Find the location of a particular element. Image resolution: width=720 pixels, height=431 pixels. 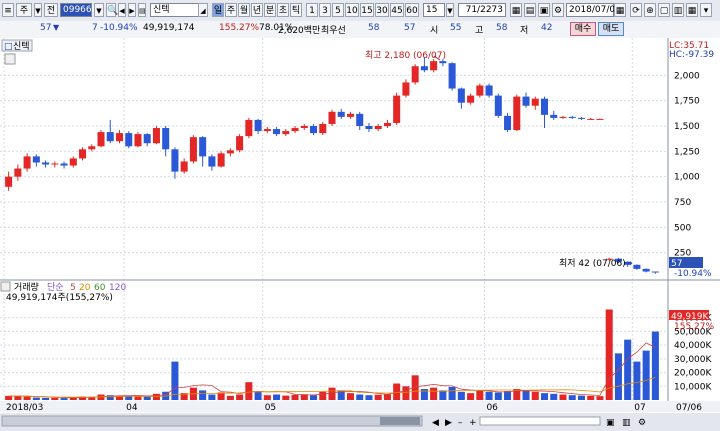

volume-legend-simple: 단순 is located at coordinates (55, 287).